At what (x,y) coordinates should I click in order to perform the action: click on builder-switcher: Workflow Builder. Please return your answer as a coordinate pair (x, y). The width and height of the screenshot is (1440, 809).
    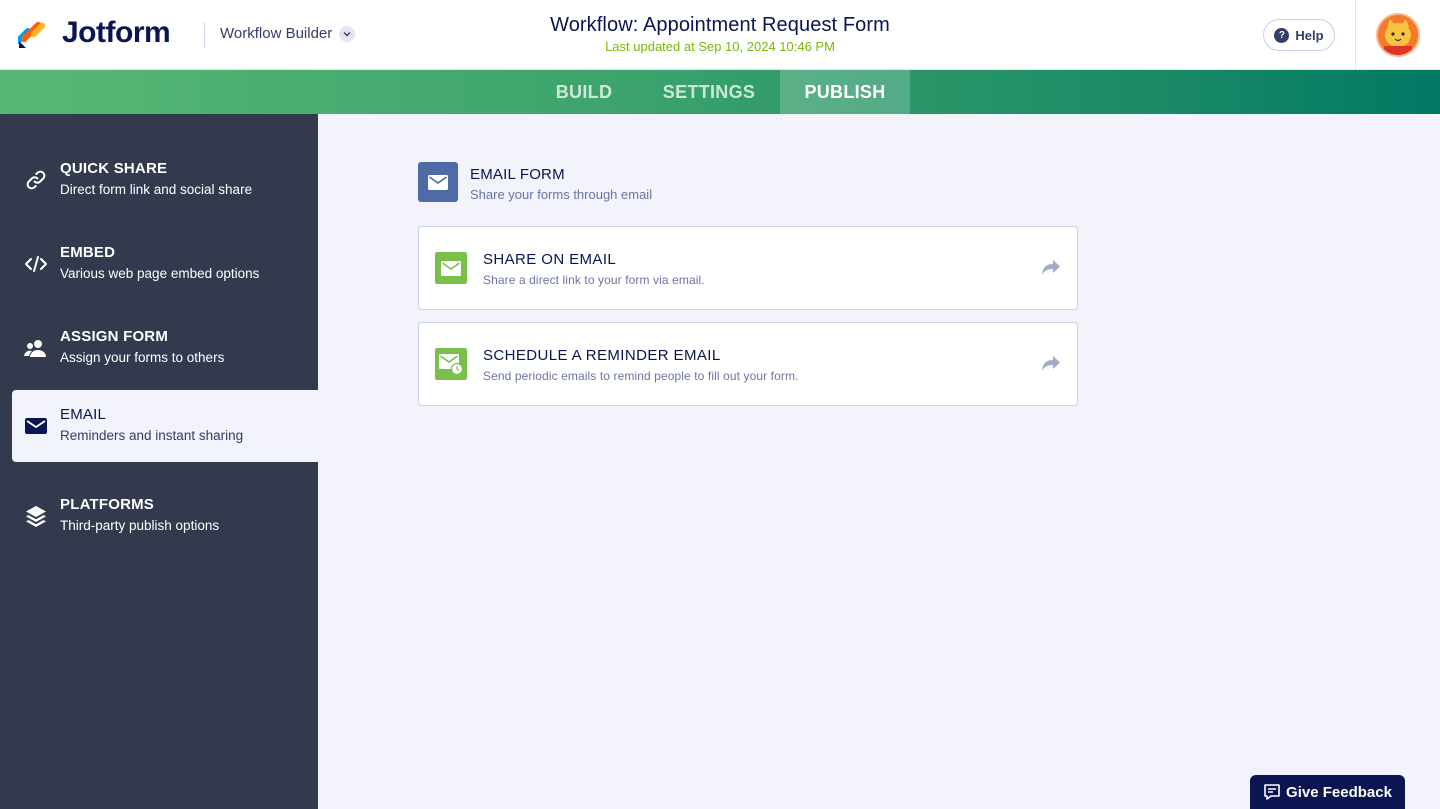
    Looking at the image, I should click on (288, 33).